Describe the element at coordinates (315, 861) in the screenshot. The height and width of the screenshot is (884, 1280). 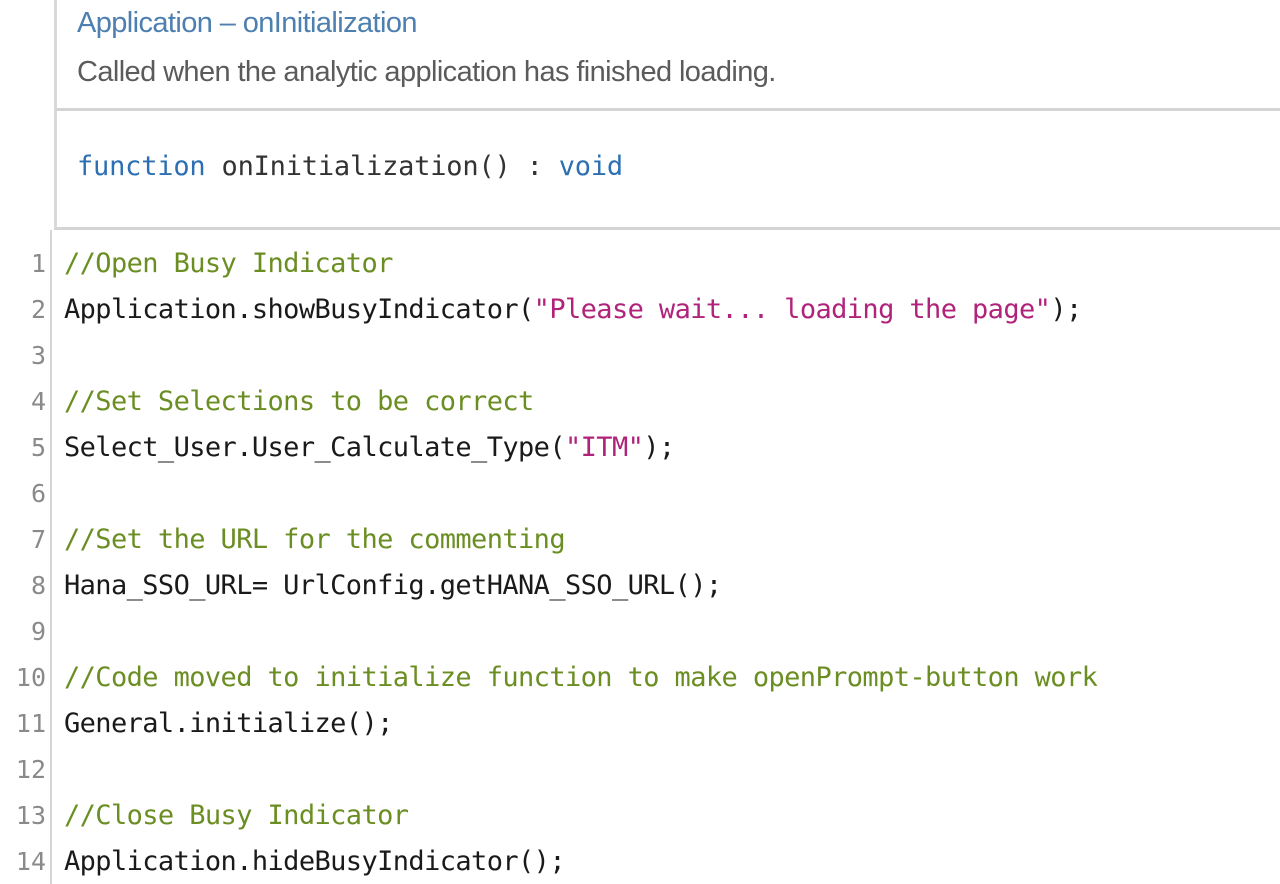
I see `code-line: Application.hideBusyIndicator();` at that location.